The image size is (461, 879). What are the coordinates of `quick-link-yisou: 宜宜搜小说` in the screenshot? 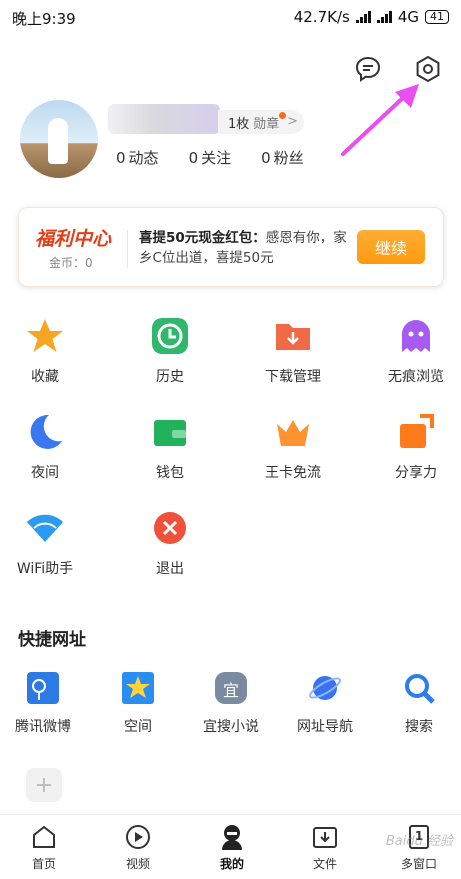 It's located at (231, 703).